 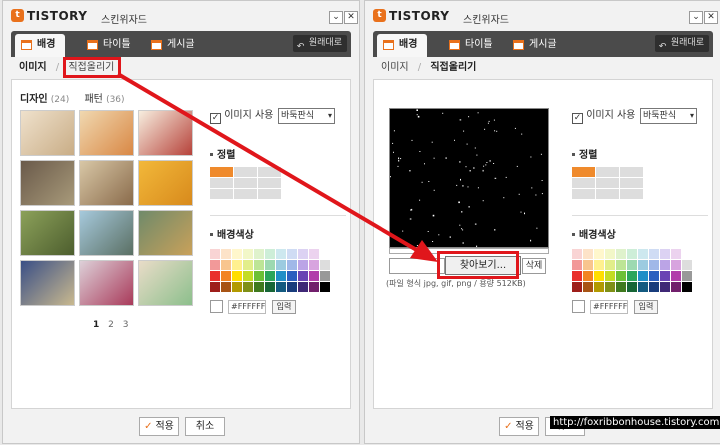 I want to click on watermark: http://foxribbonhouse.tistory.com, so click(x=635, y=422).